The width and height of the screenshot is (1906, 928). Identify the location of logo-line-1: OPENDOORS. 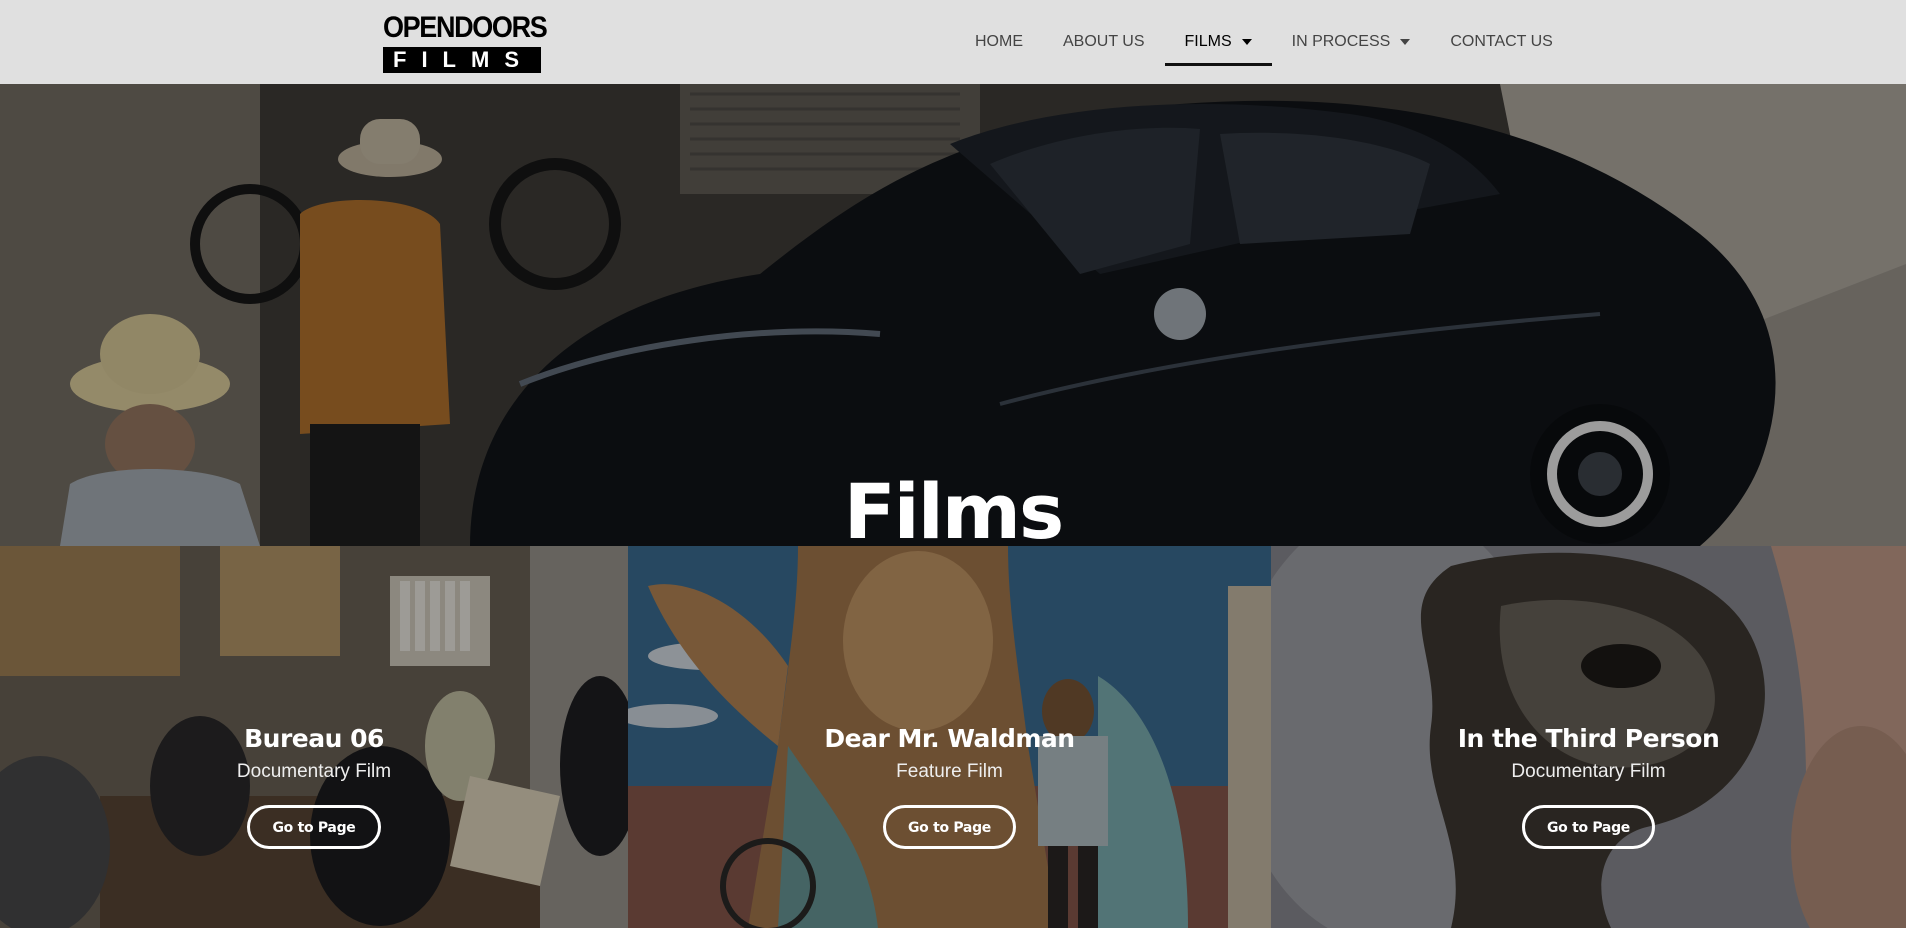
(465, 27).